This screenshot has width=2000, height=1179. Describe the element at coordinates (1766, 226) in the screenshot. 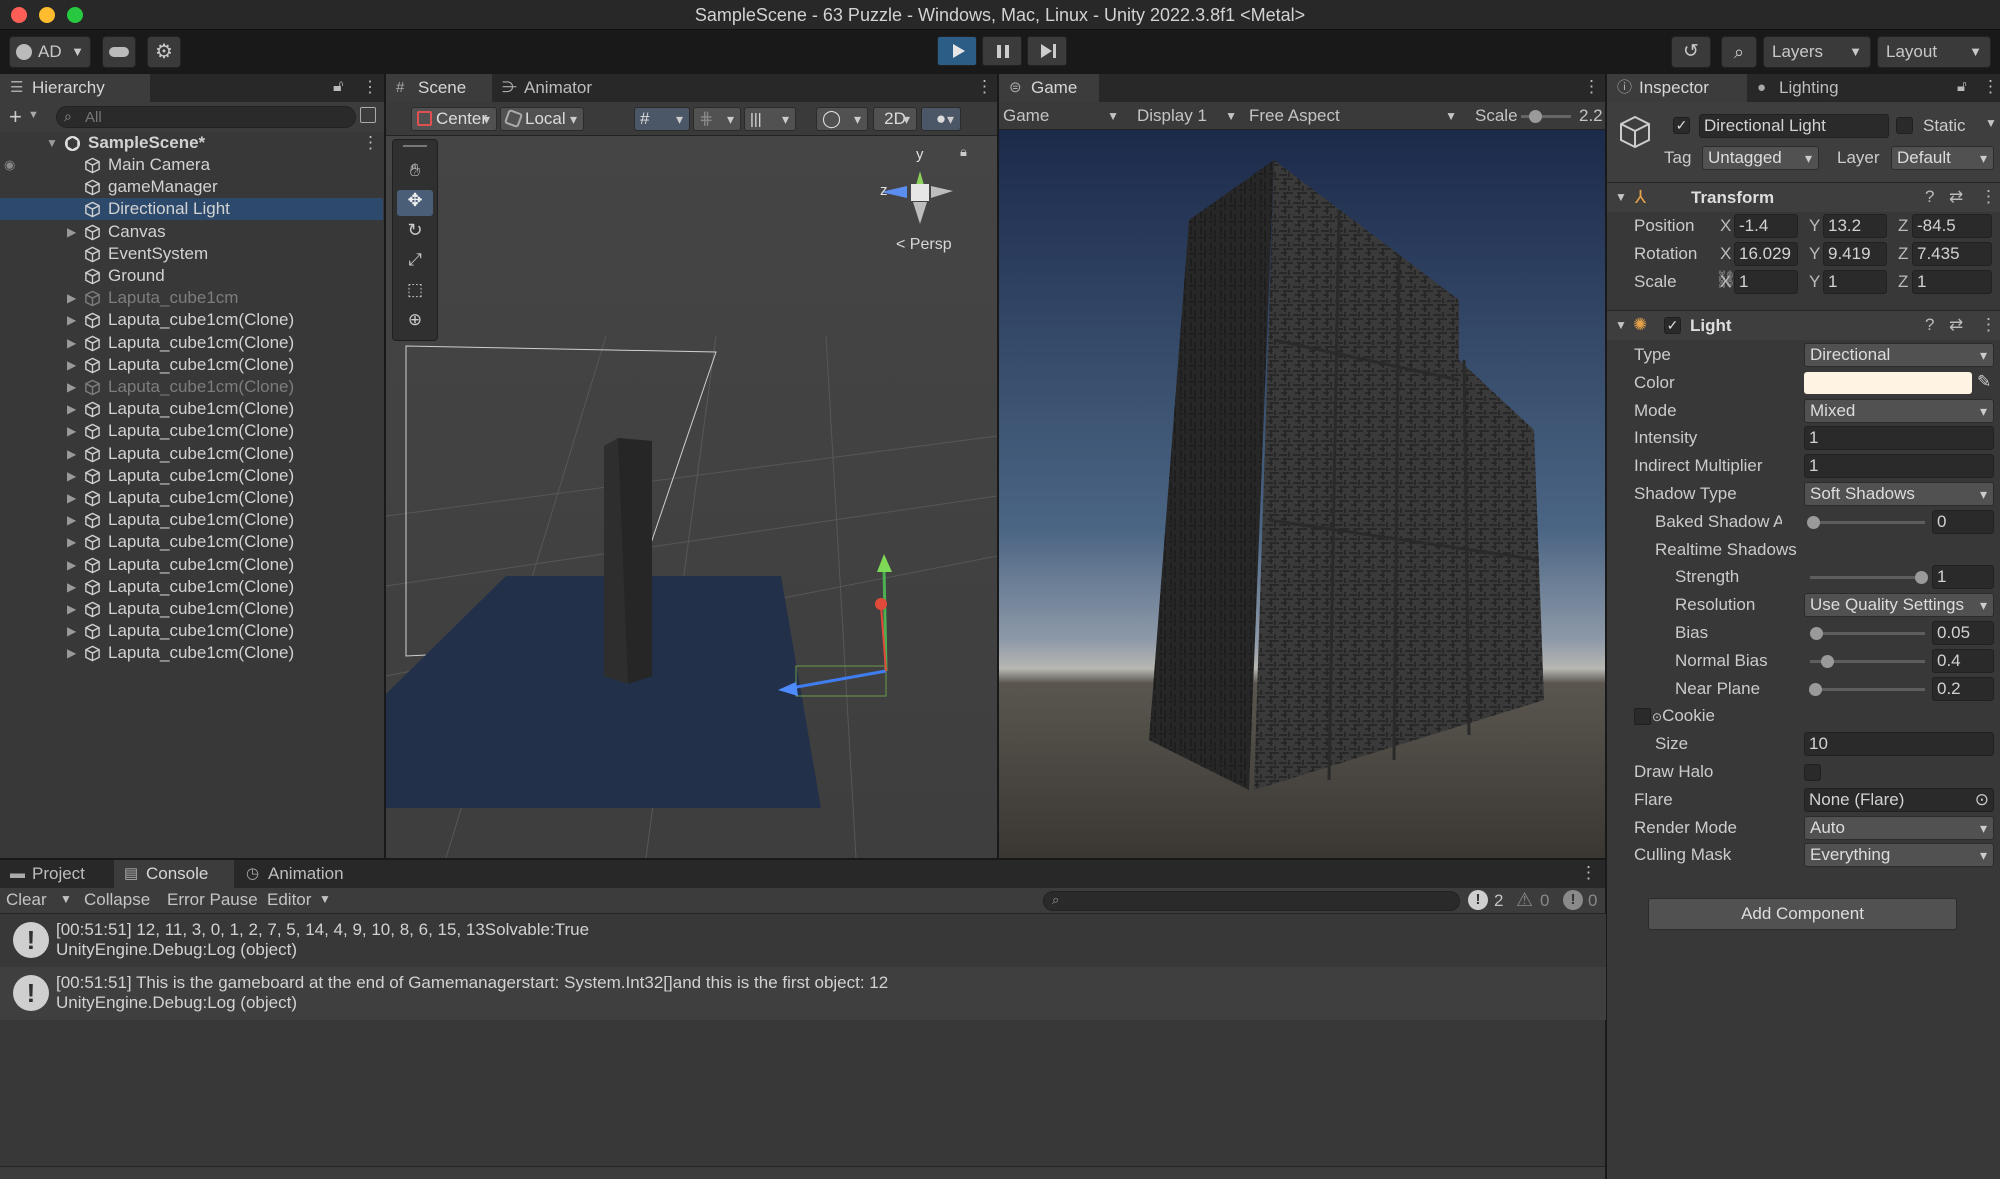

I see `transform-position-x-field: -1.4` at that location.